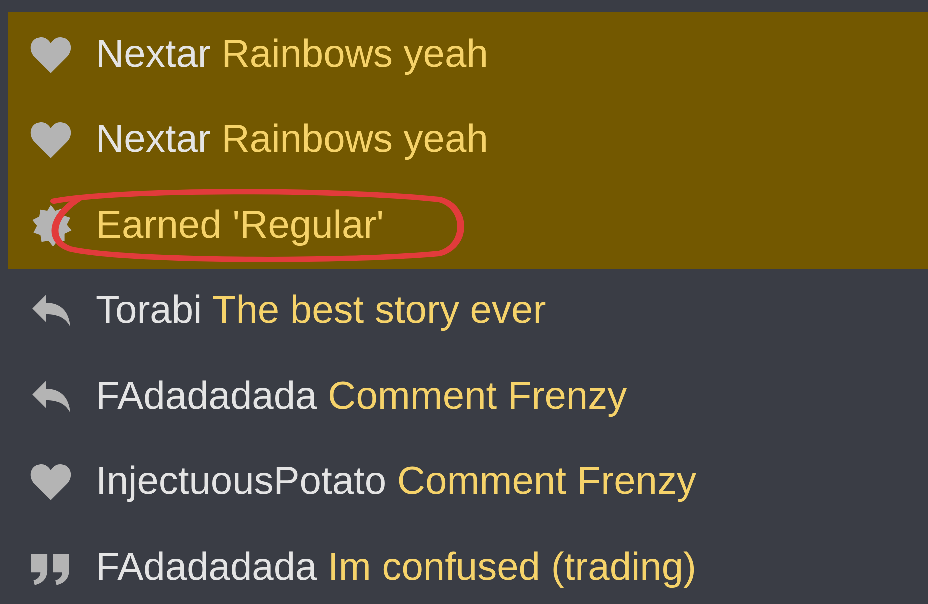  I want to click on activity-row: Earned 'Regular', so click(468, 225).